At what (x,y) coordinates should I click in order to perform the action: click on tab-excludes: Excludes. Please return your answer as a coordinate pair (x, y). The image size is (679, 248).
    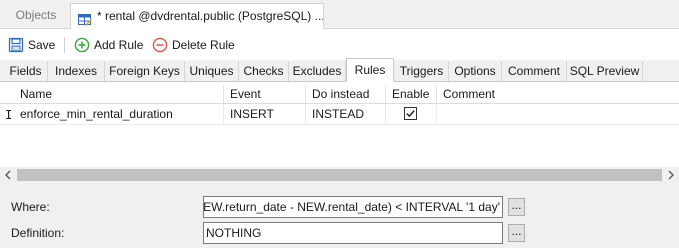
    Looking at the image, I should click on (317, 71).